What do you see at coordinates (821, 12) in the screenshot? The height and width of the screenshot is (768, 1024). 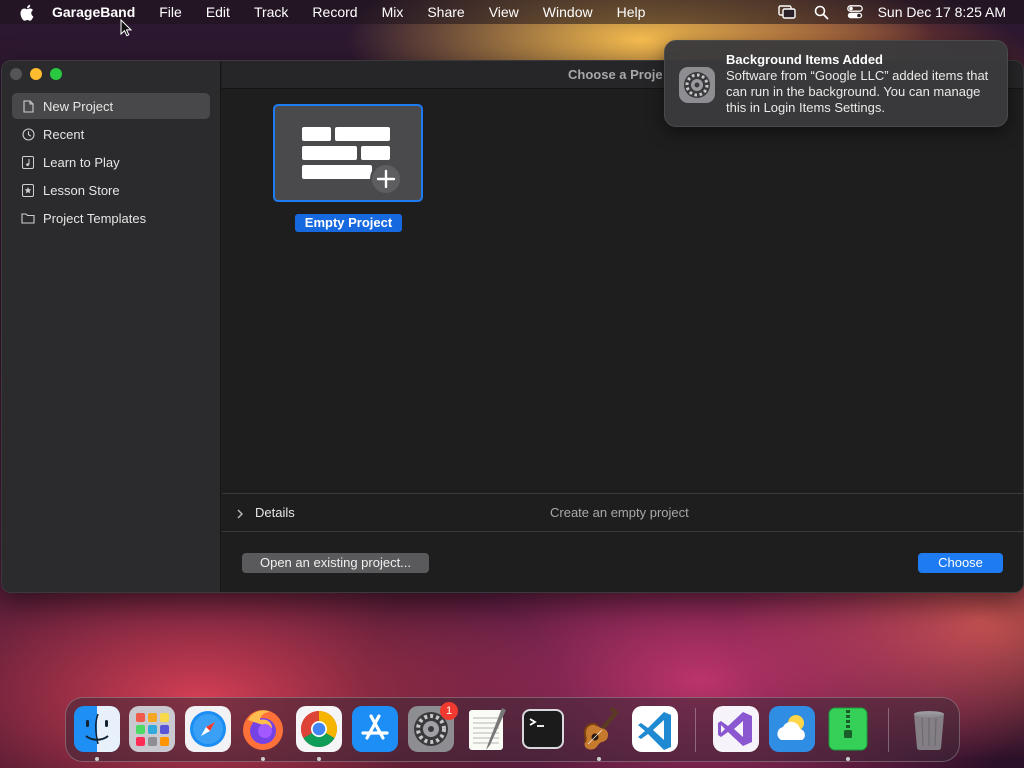 I see `search-icon` at bounding box center [821, 12].